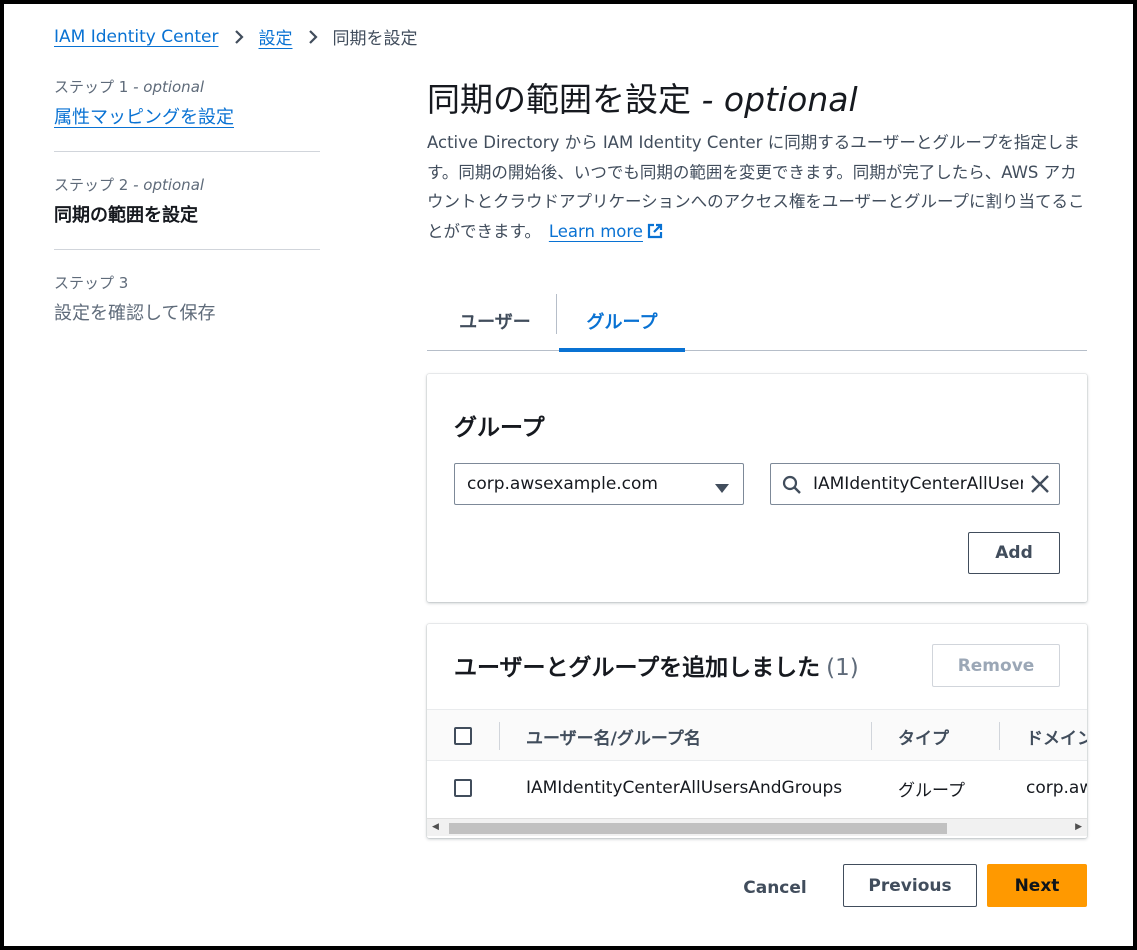  I want to click on scrollbar-thumb, so click(698, 828).